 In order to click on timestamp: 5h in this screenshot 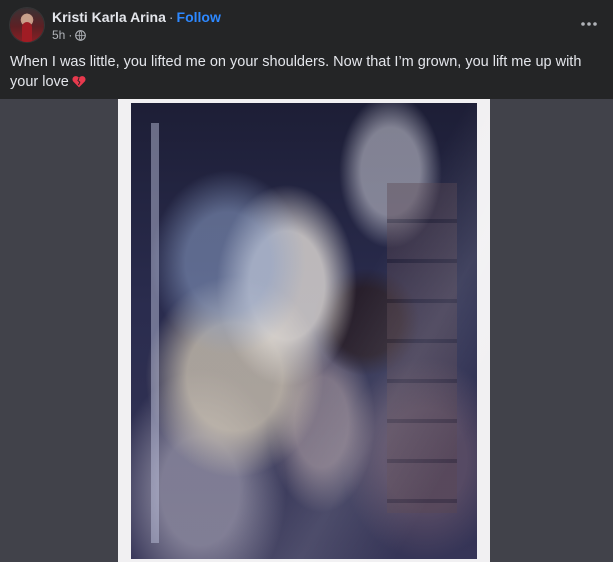, I will do `click(58, 35)`.